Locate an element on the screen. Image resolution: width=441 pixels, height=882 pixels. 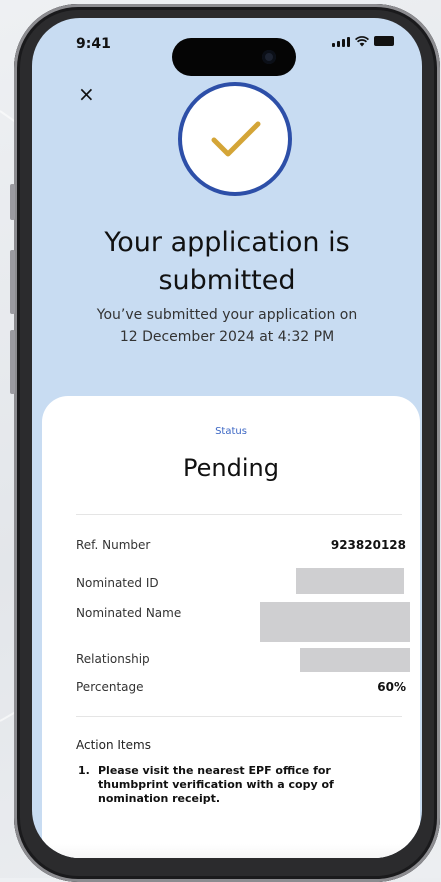
percentage-label: Percentage is located at coordinates (110, 687).